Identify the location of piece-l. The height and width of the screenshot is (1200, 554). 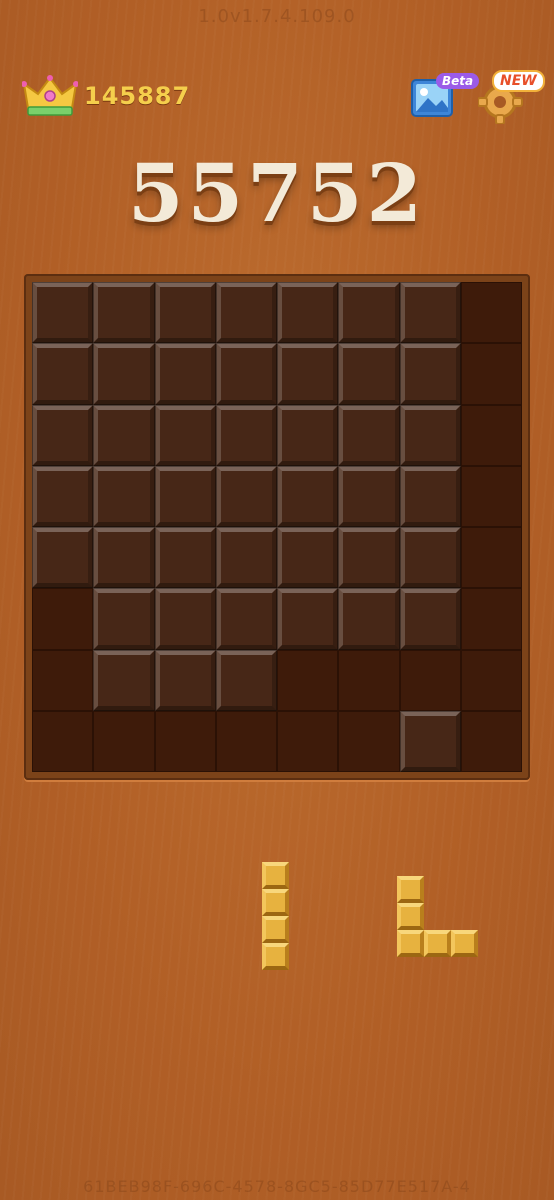
(439, 918).